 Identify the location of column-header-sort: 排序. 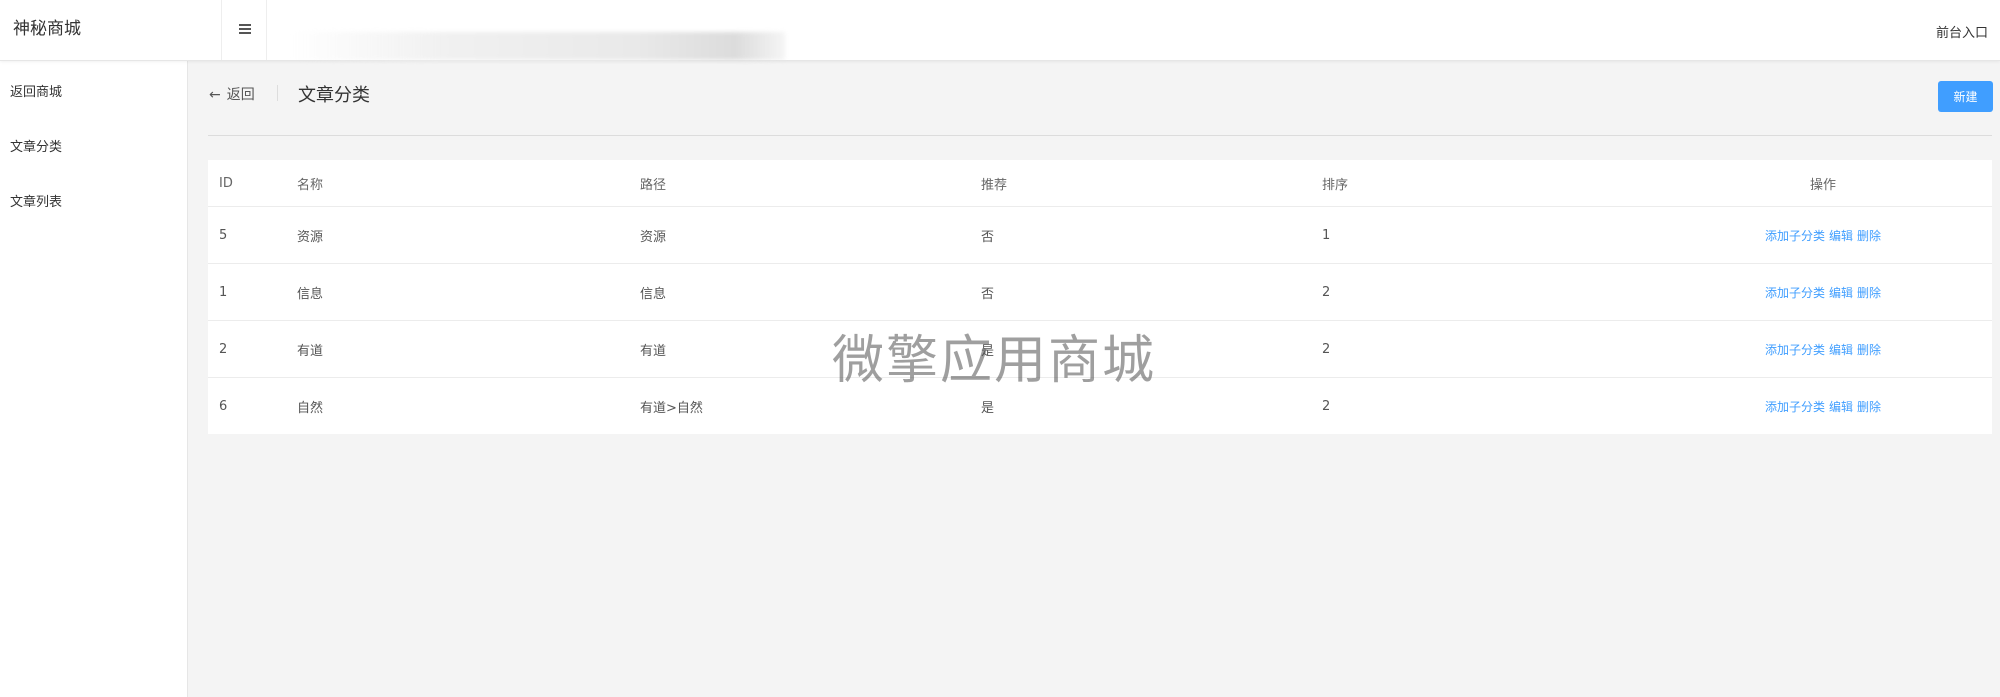
(1335, 185).